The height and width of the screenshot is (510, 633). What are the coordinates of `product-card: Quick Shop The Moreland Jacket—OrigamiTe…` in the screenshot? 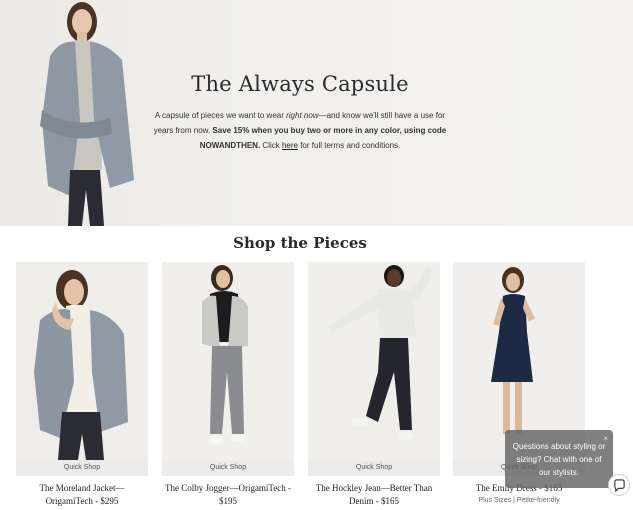 It's located at (82, 385).